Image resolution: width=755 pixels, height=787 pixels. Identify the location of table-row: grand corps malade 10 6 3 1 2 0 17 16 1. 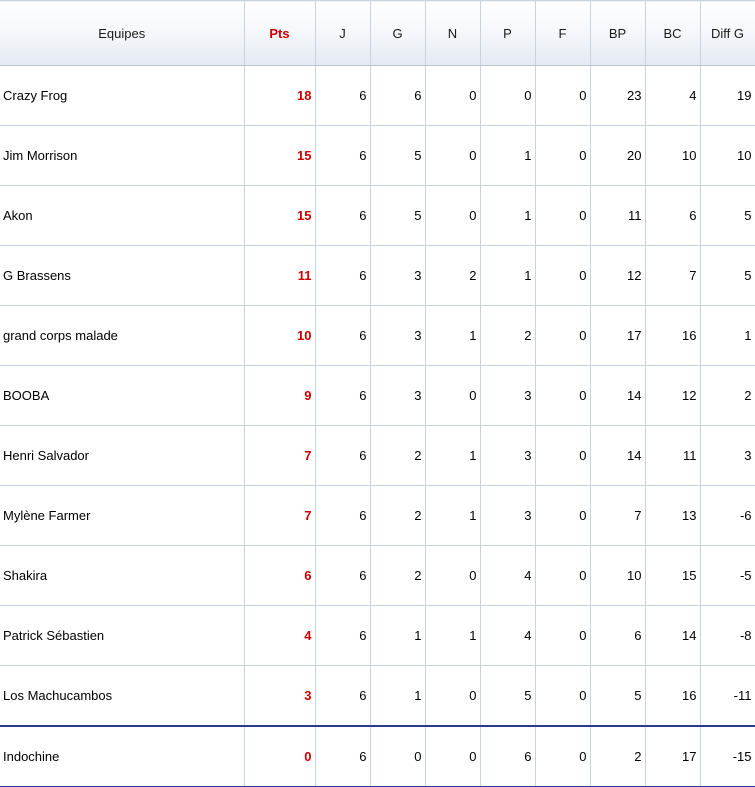
(377, 335).